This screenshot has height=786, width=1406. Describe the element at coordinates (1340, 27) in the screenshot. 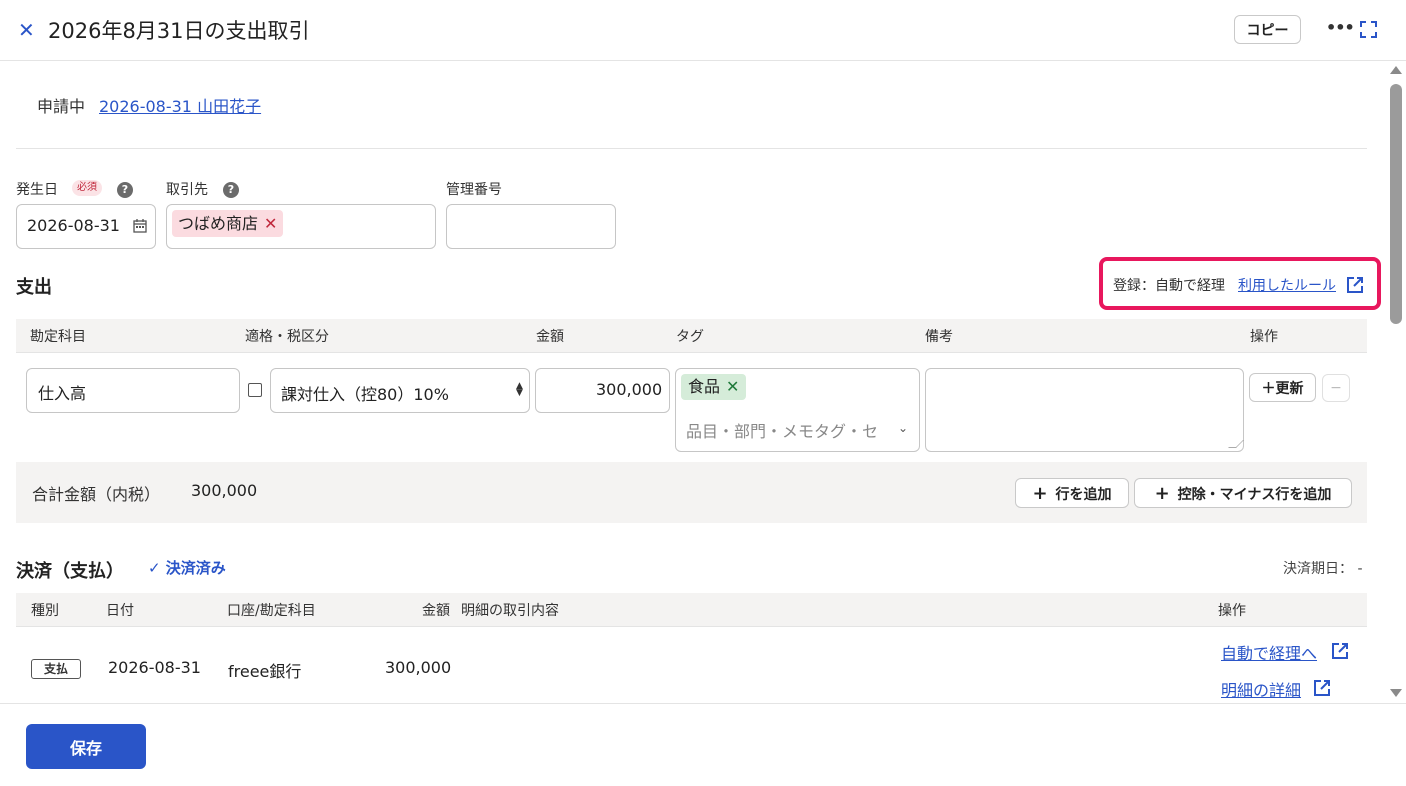

I see `more-options-icon: •••` at that location.